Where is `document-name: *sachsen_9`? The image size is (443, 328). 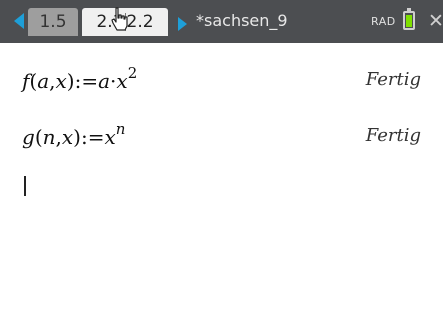 document-name: *sachsen_9 is located at coordinates (242, 20).